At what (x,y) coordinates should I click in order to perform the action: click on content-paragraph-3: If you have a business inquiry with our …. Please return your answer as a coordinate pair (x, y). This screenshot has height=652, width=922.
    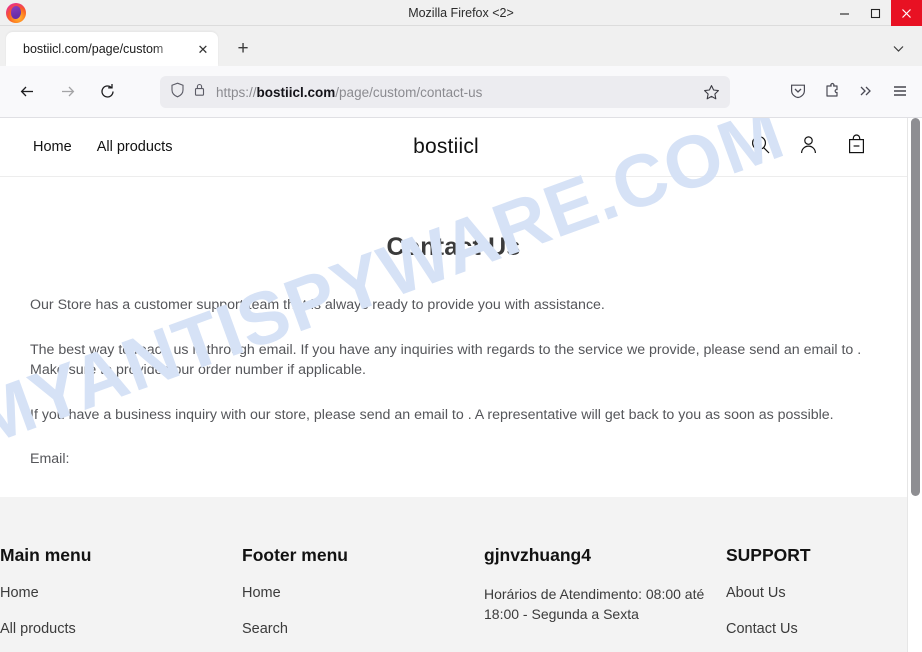
    Looking at the image, I should click on (432, 414).